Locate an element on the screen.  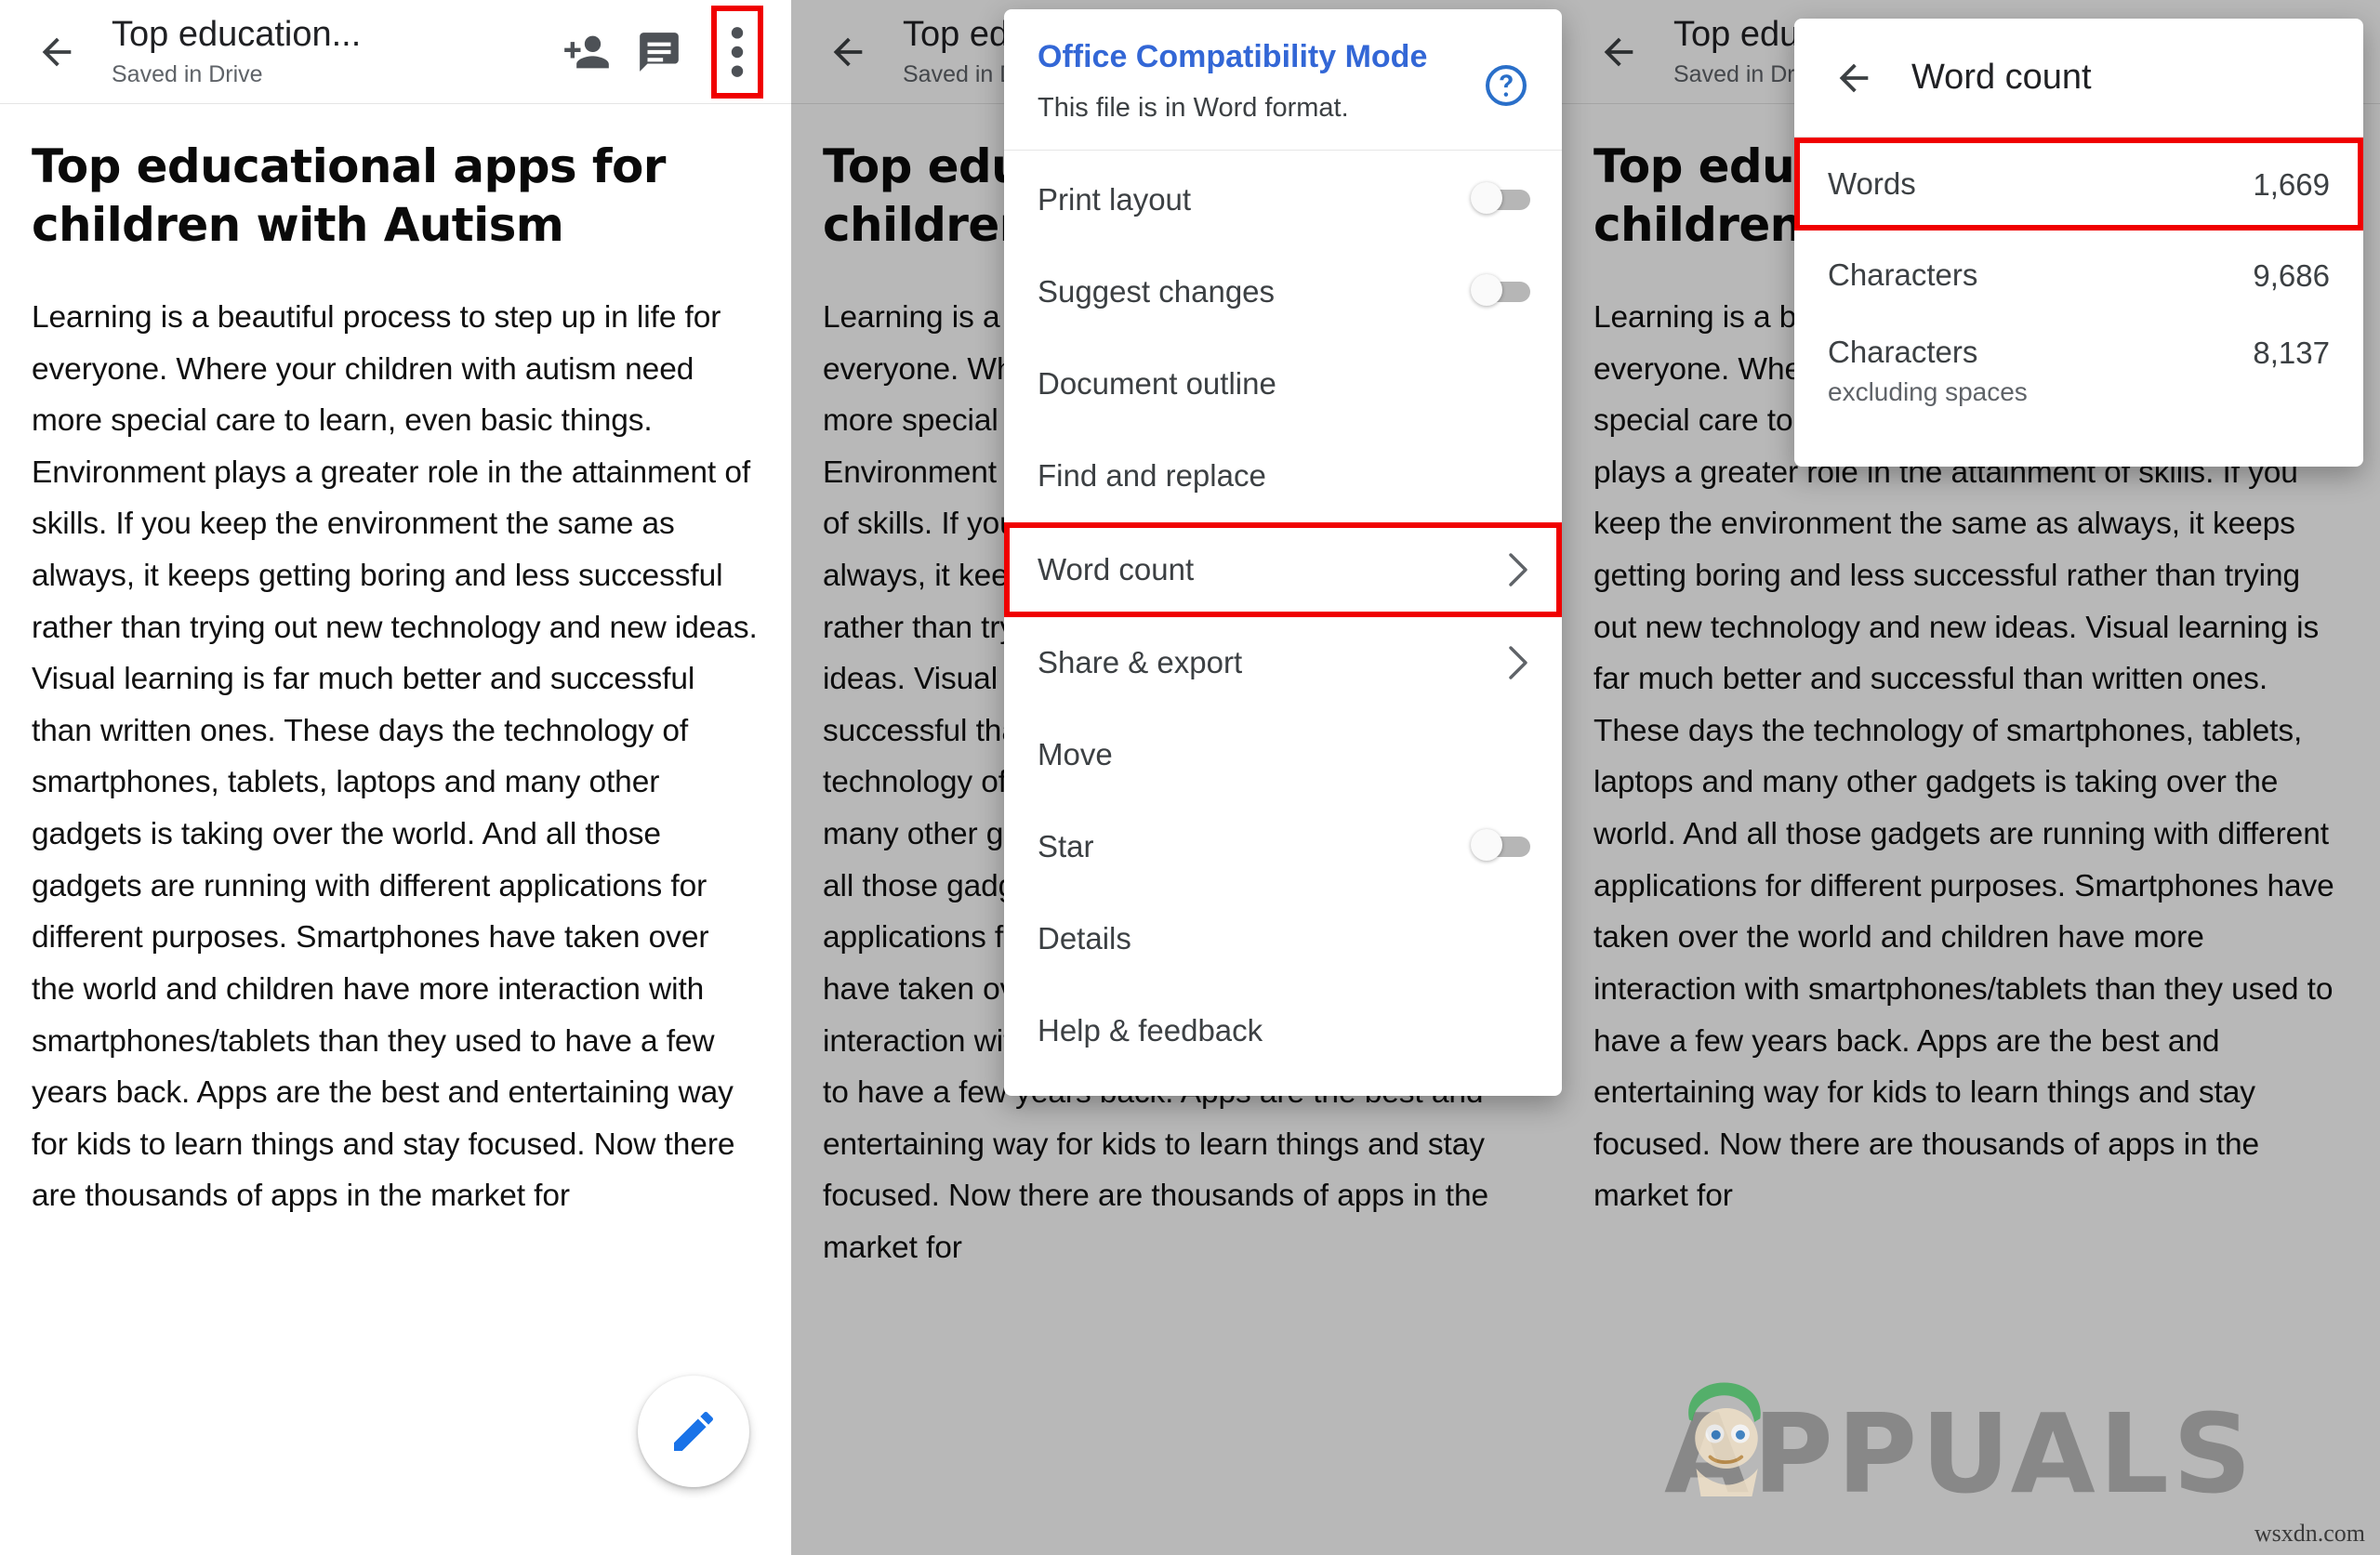
word-count-header: Word count is located at coordinates (2078, 78).